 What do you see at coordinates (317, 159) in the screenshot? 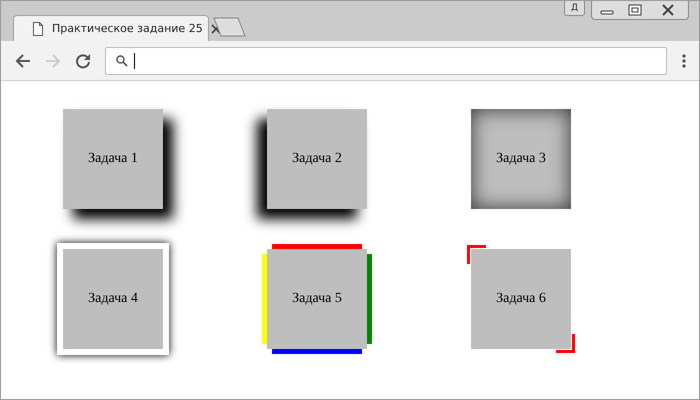
I see `task-label: Задача 2` at bounding box center [317, 159].